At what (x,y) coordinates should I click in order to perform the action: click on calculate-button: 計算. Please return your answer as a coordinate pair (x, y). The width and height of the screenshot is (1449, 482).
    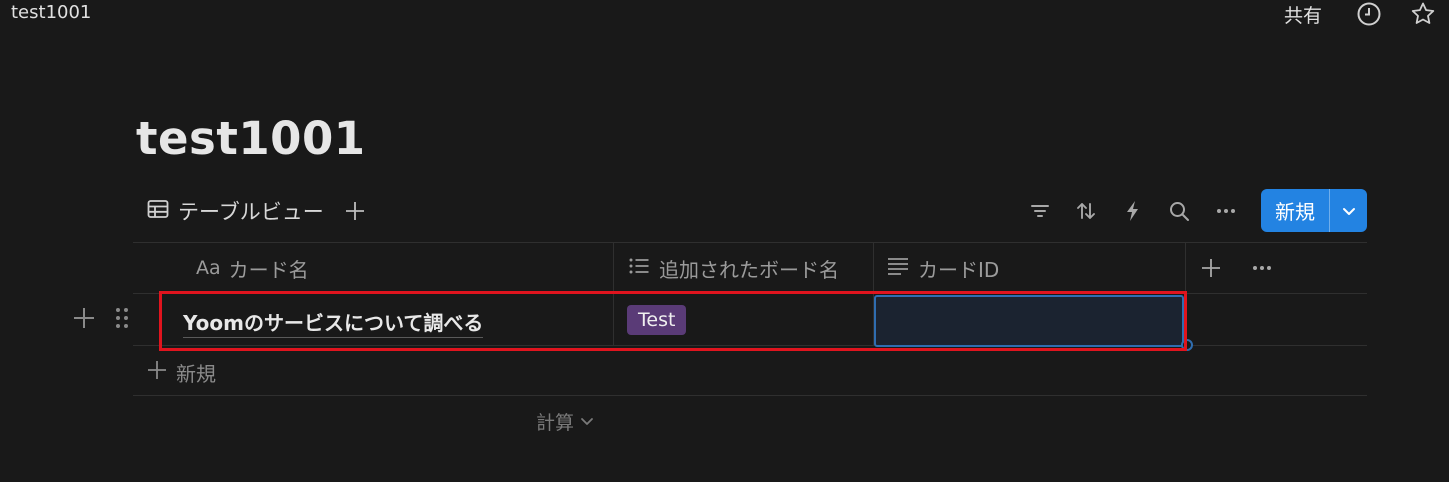
    Looking at the image, I should click on (565, 421).